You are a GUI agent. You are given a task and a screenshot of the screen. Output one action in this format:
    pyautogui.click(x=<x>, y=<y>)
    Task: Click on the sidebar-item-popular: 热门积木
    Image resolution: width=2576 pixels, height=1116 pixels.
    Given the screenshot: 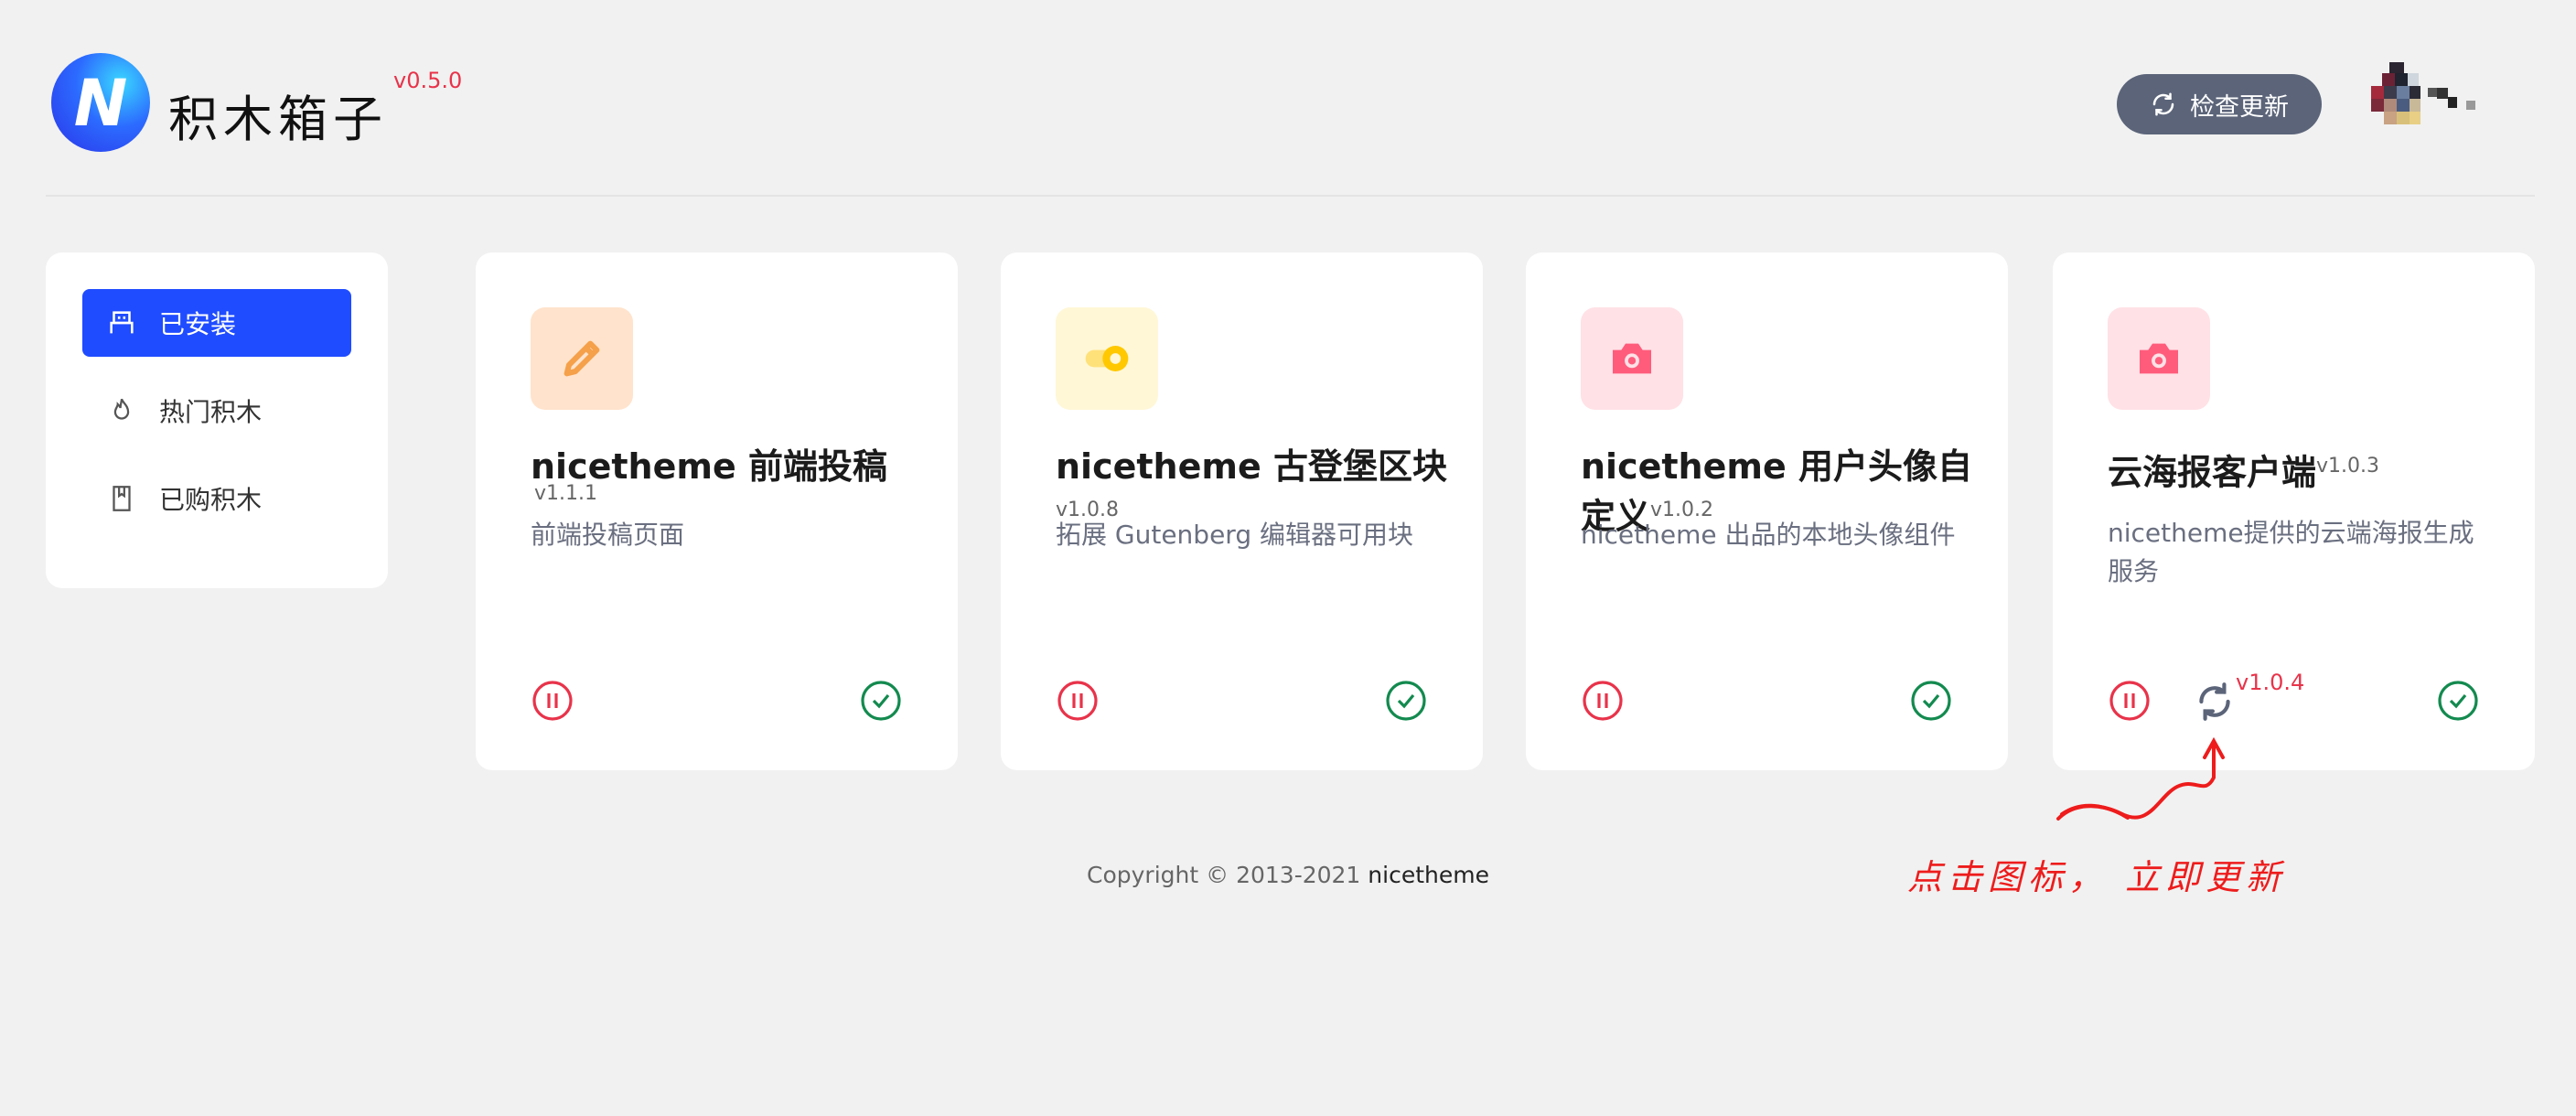 What is the action you would take?
    pyautogui.click(x=217, y=411)
    